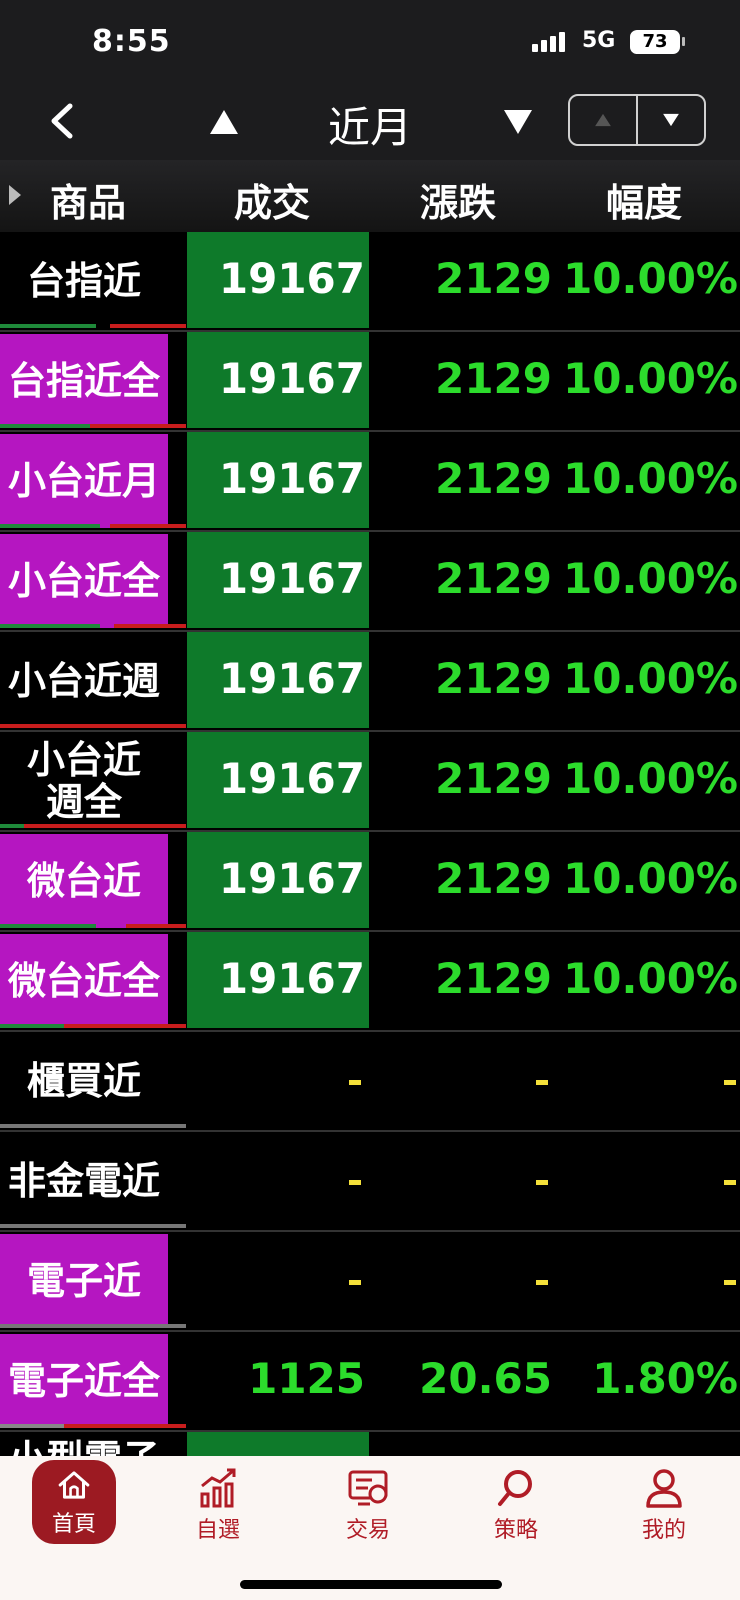  I want to click on previous-contract-button, so click(224, 122).